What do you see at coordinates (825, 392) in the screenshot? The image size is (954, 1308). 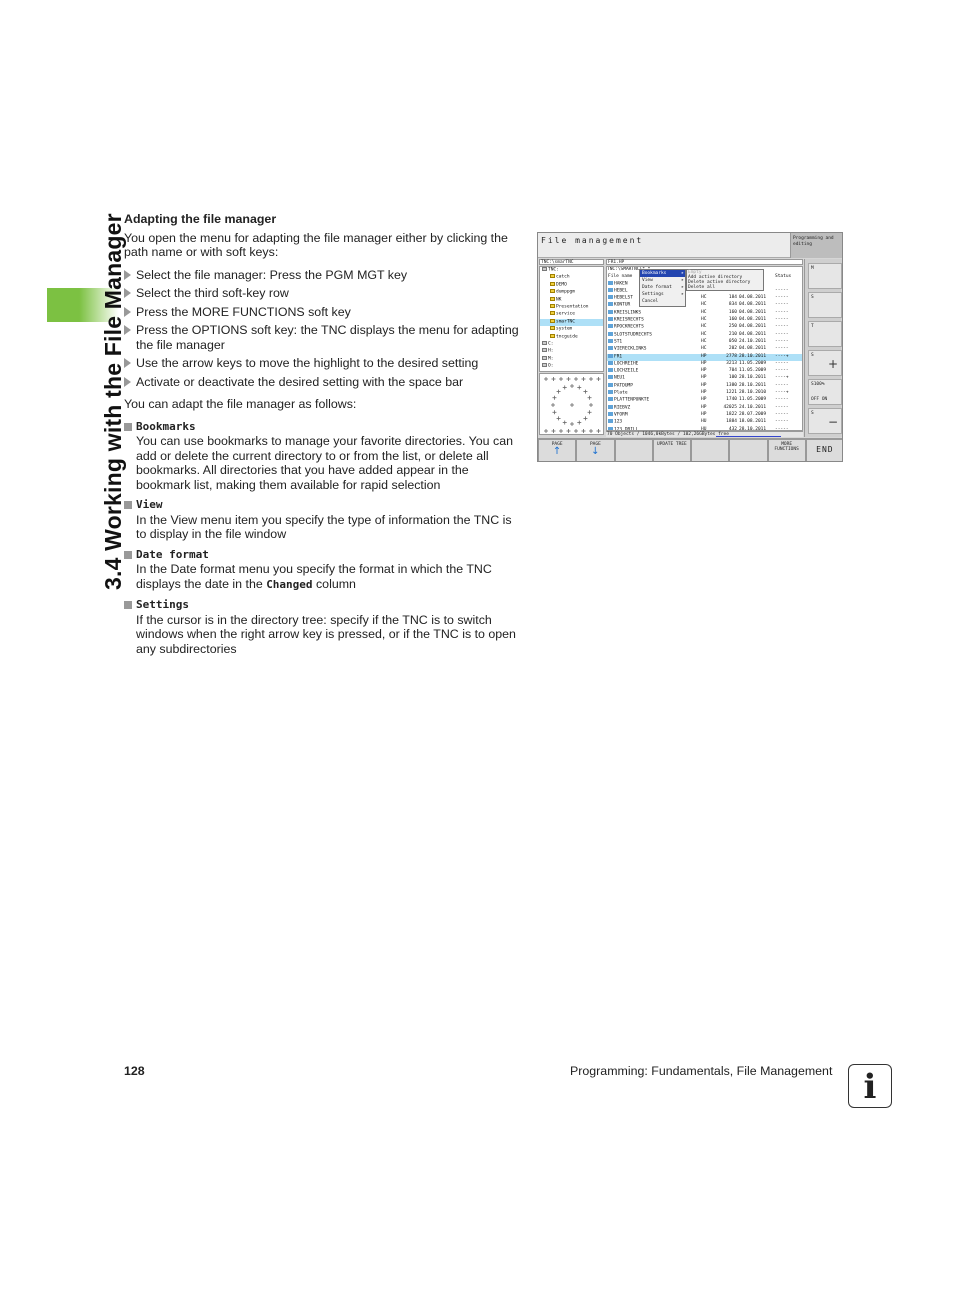 I see `machine-softkey: S100% OFF ON` at bounding box center [825, 392].